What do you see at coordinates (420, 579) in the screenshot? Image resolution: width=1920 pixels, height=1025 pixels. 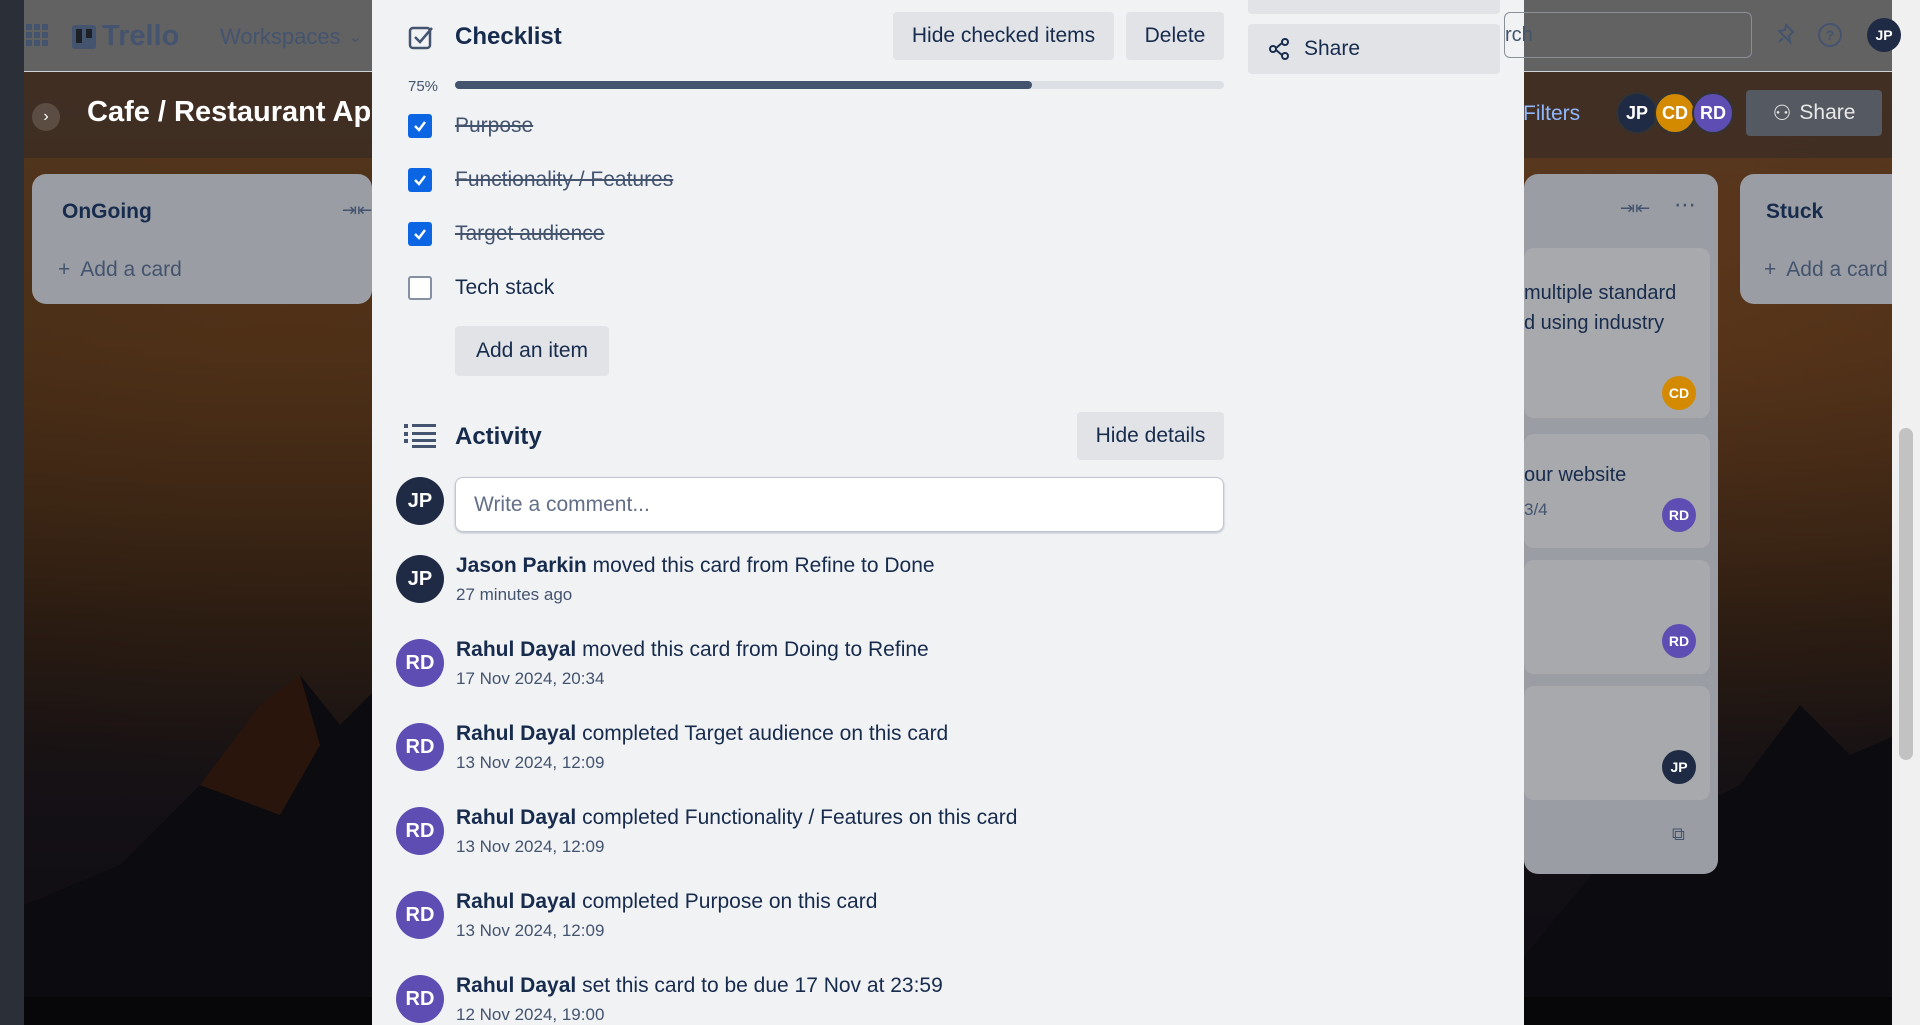 I see `activity-avatar: JP` at bounding box center [420, 579].